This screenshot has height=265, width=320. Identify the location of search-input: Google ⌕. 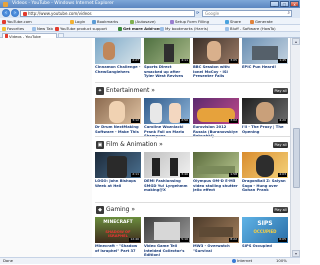
(247, 13).